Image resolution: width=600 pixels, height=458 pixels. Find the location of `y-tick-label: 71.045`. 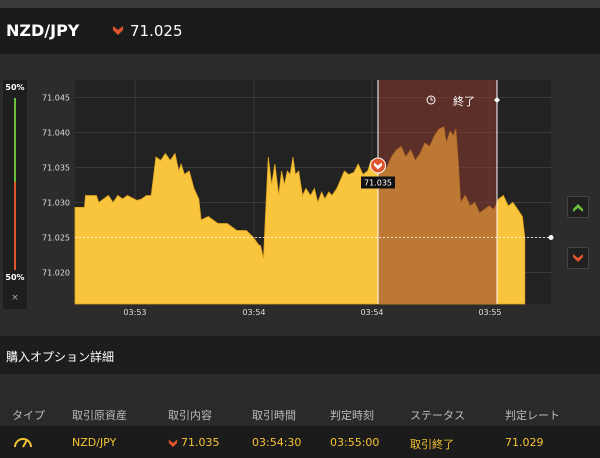

y-tick-label: 71.045 is located at coordinates (56, 98).